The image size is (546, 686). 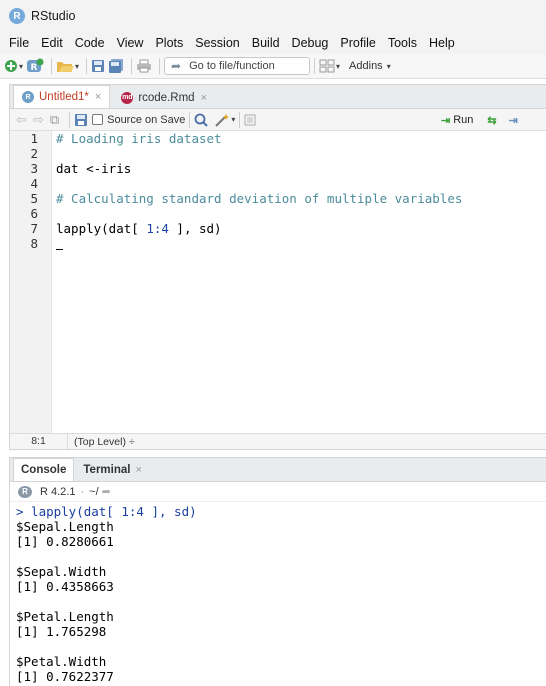 I want to click on new-project-button: R, so click(x=35, y=66).